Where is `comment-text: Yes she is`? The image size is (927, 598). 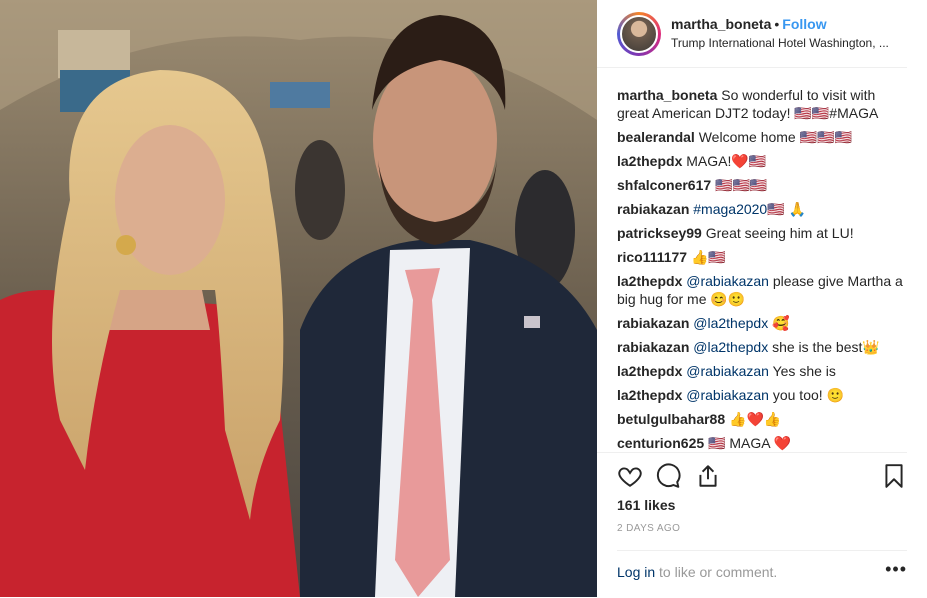 comment-text: Yes she is is located at coordinates (802, 371).